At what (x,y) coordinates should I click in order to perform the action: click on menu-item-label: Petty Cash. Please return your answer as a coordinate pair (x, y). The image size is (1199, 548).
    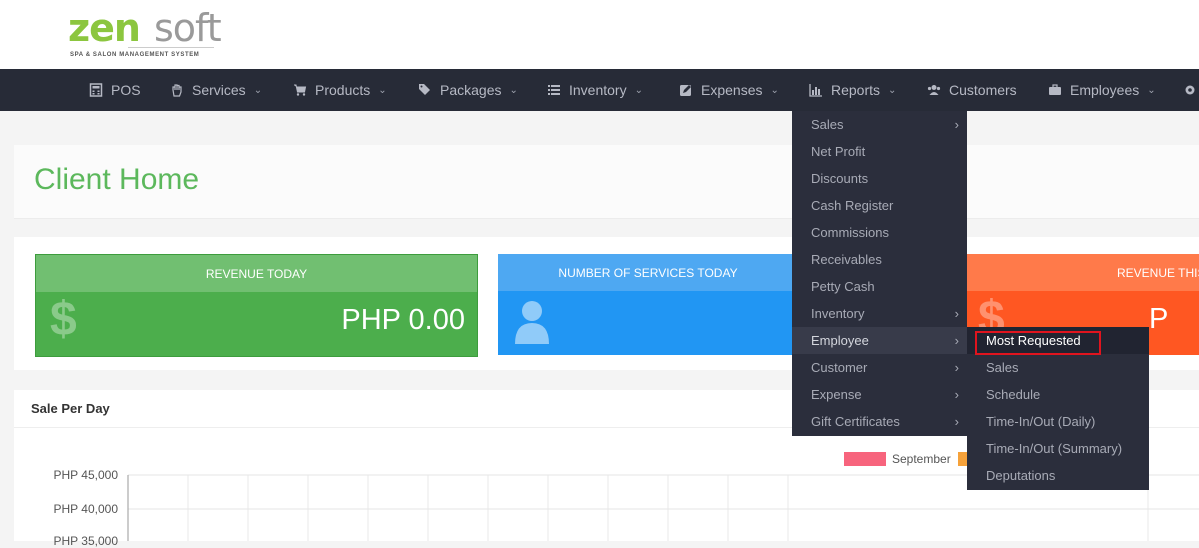
    Looking at the image, I should click on (843, 286).